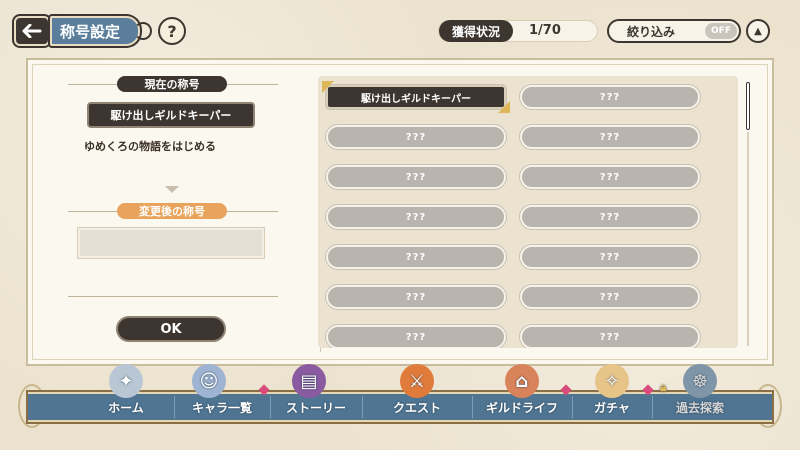 Image resolution: width=800 pixels, height=450 pixels. I want to click on nav-characters-label: キャラ一覧, so click(221, 407).